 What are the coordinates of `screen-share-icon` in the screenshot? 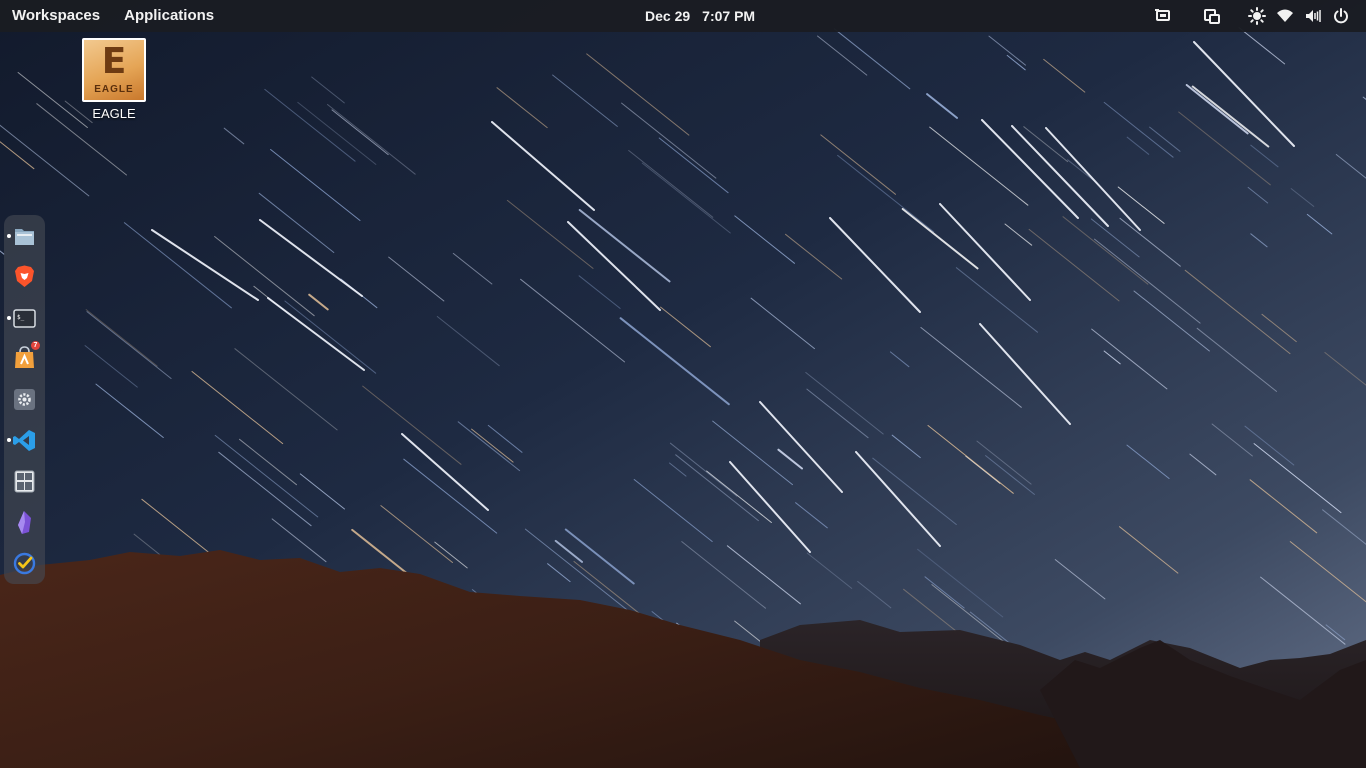 It's located at (1163, 16).